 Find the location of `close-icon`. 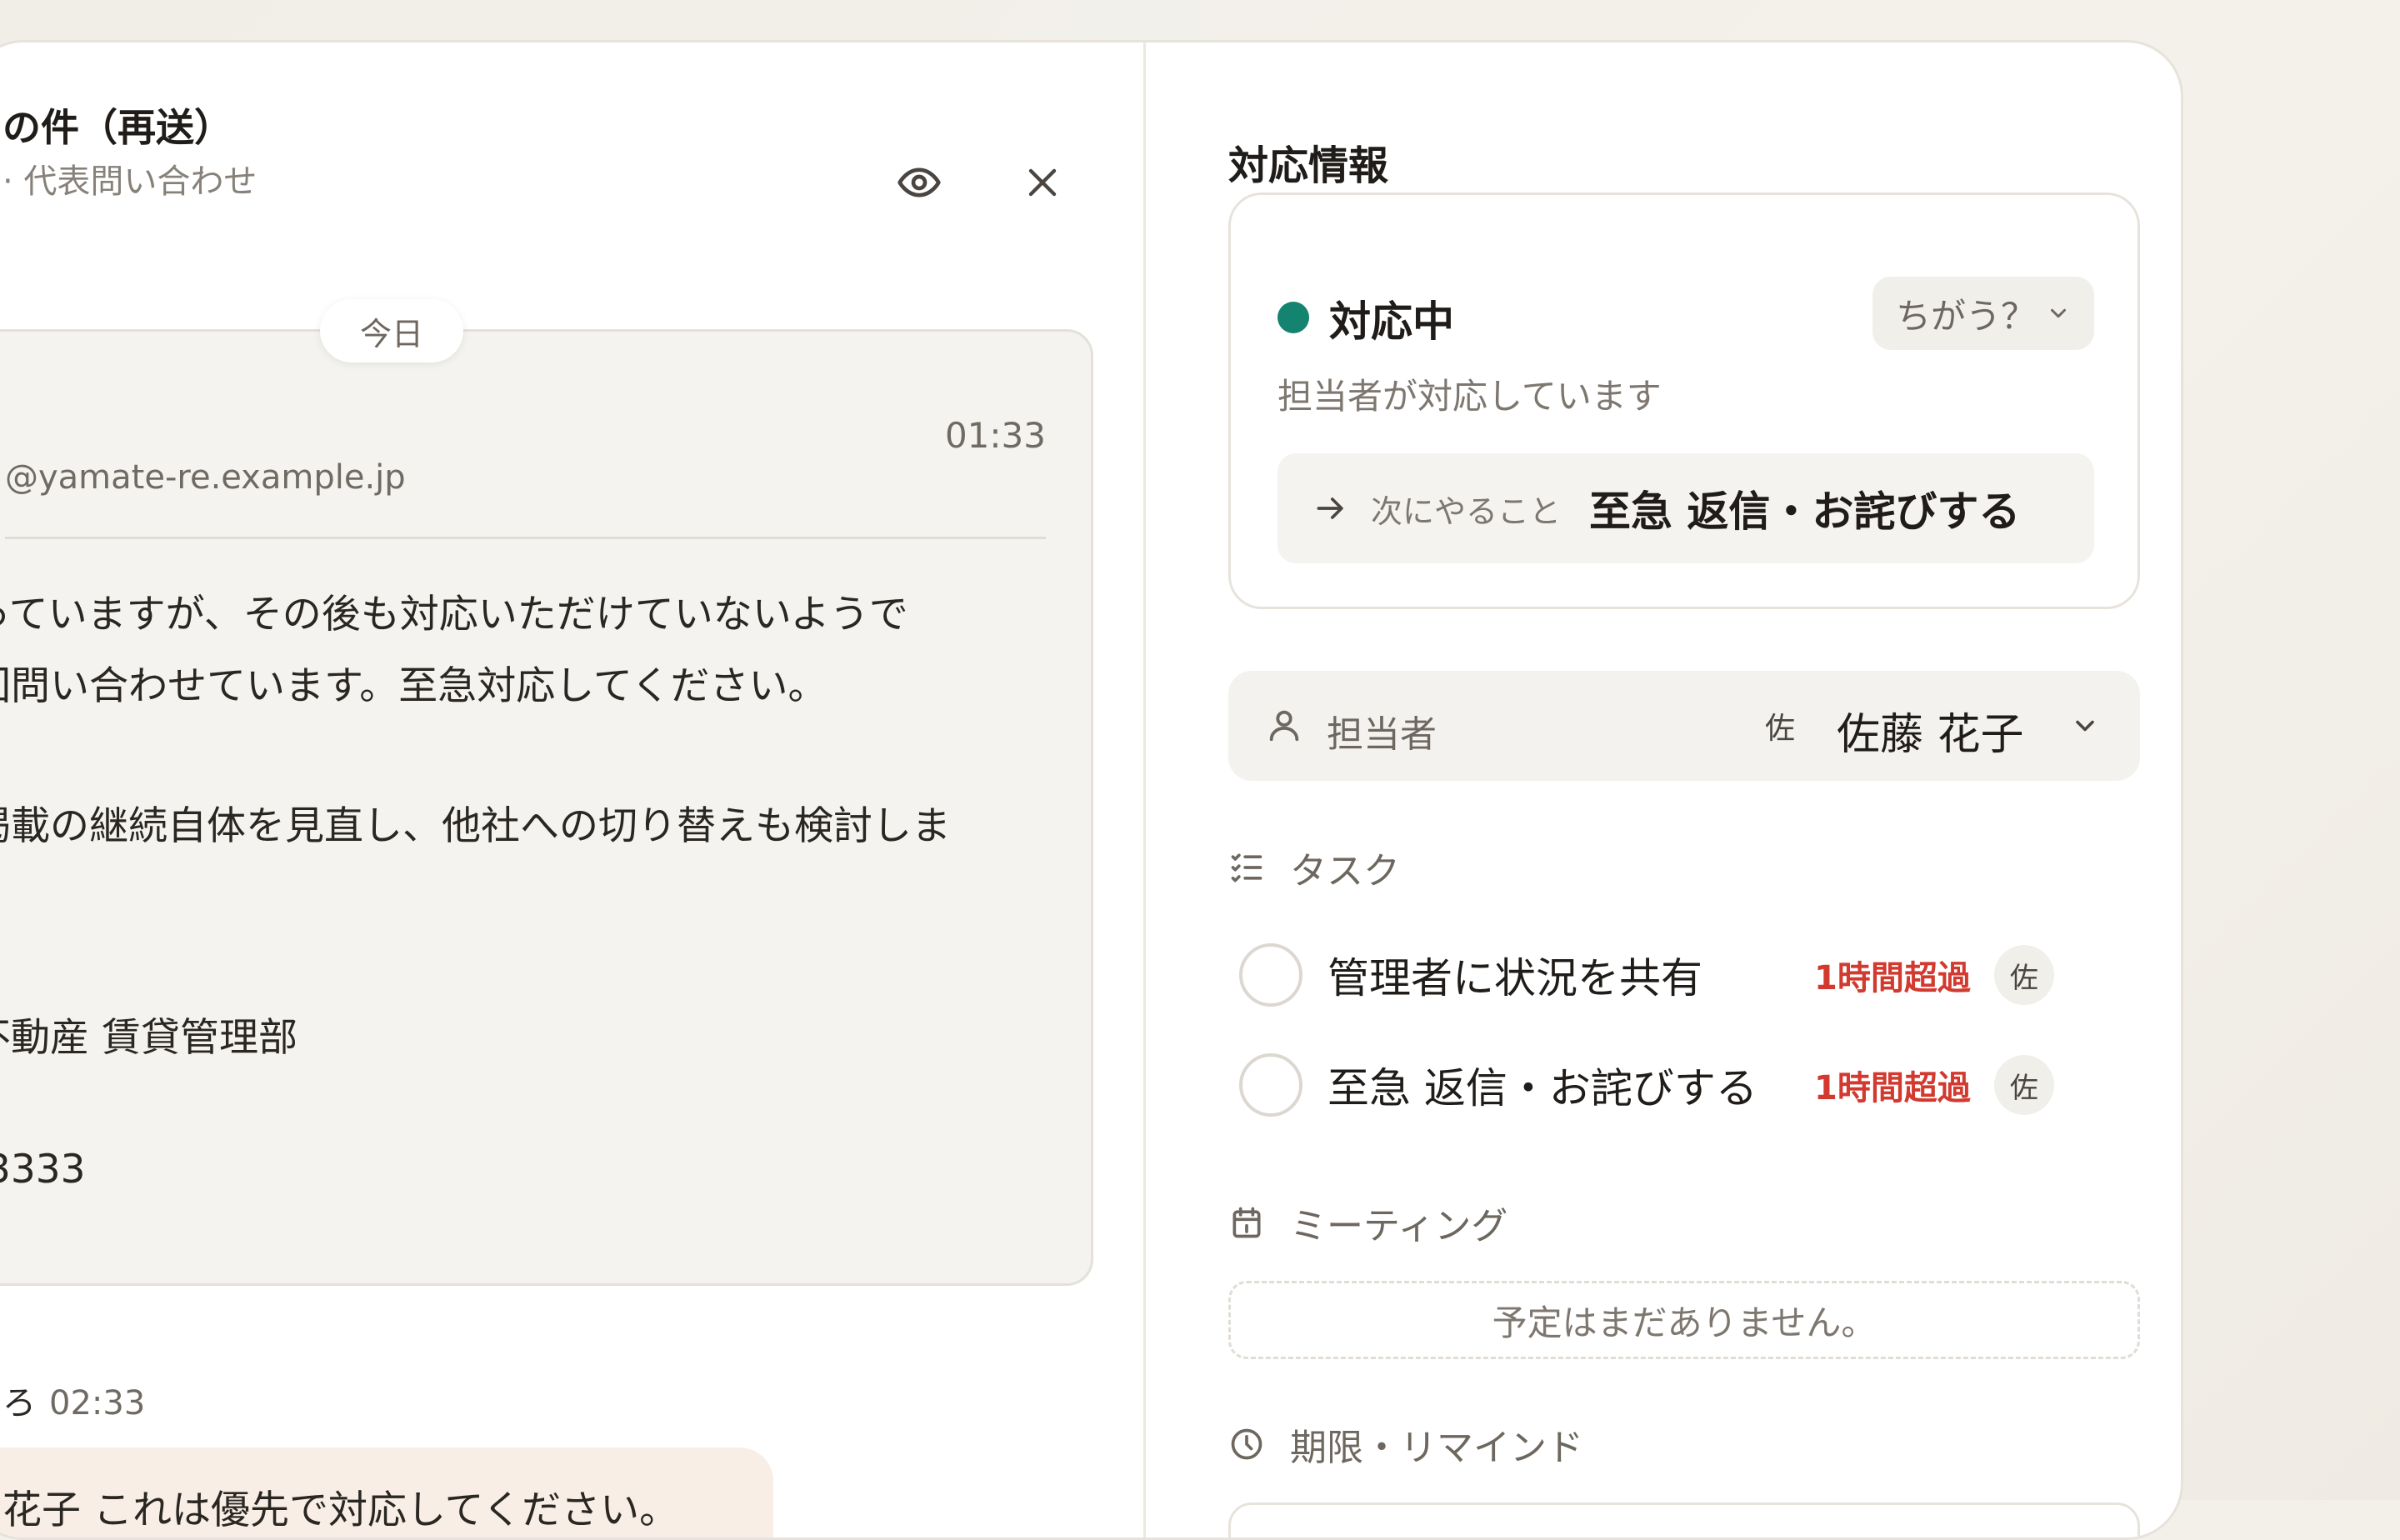

close-icon is located at coordinates (1042, 182).